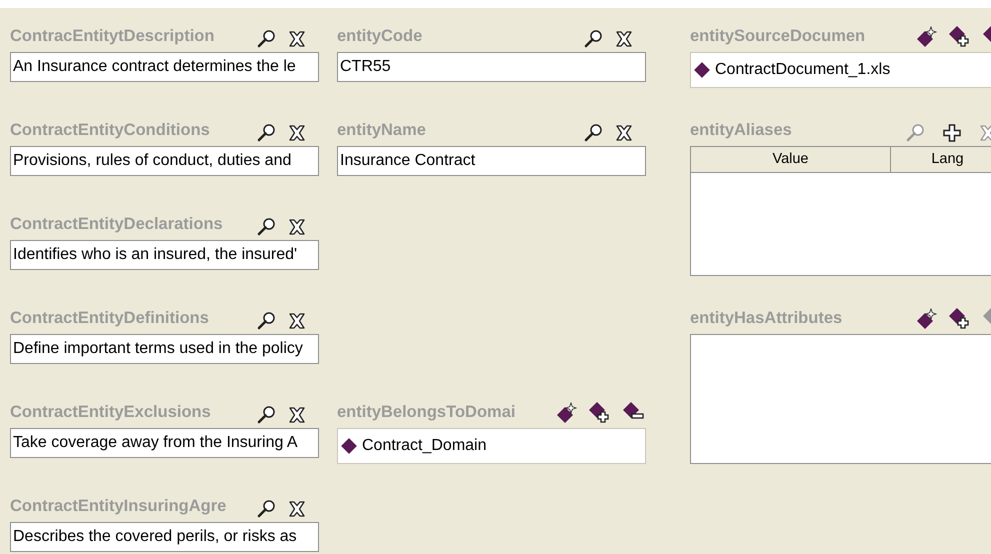  What do you see at coordinates (164, 67) in the screenshot?
I see `text-field: An Insurance contract determines the le` at bounding box center [164, 67].